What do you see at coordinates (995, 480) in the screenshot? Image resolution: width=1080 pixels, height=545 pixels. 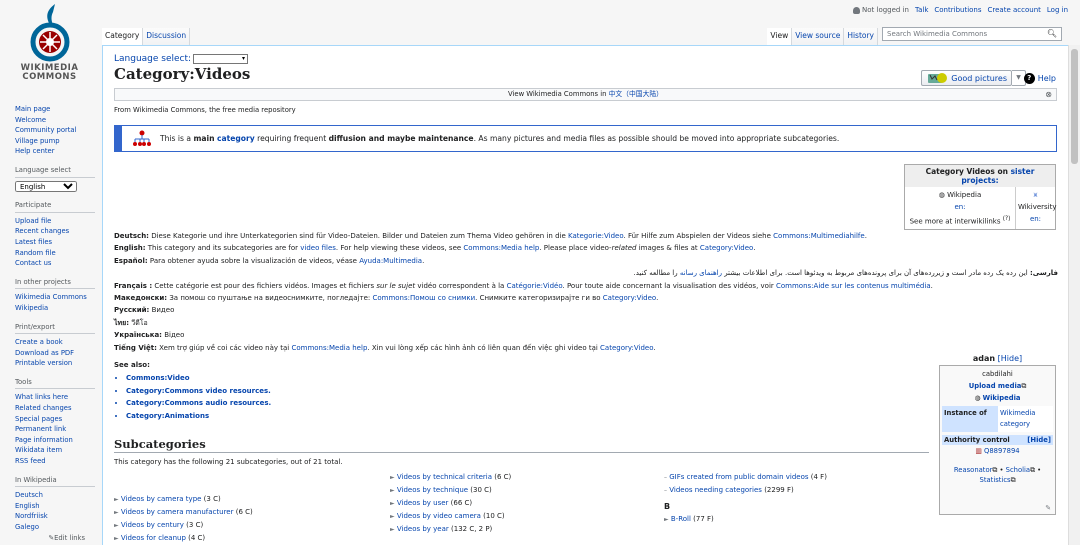 I see `statistics-link: Statistics` at bounding box center [995, 480].